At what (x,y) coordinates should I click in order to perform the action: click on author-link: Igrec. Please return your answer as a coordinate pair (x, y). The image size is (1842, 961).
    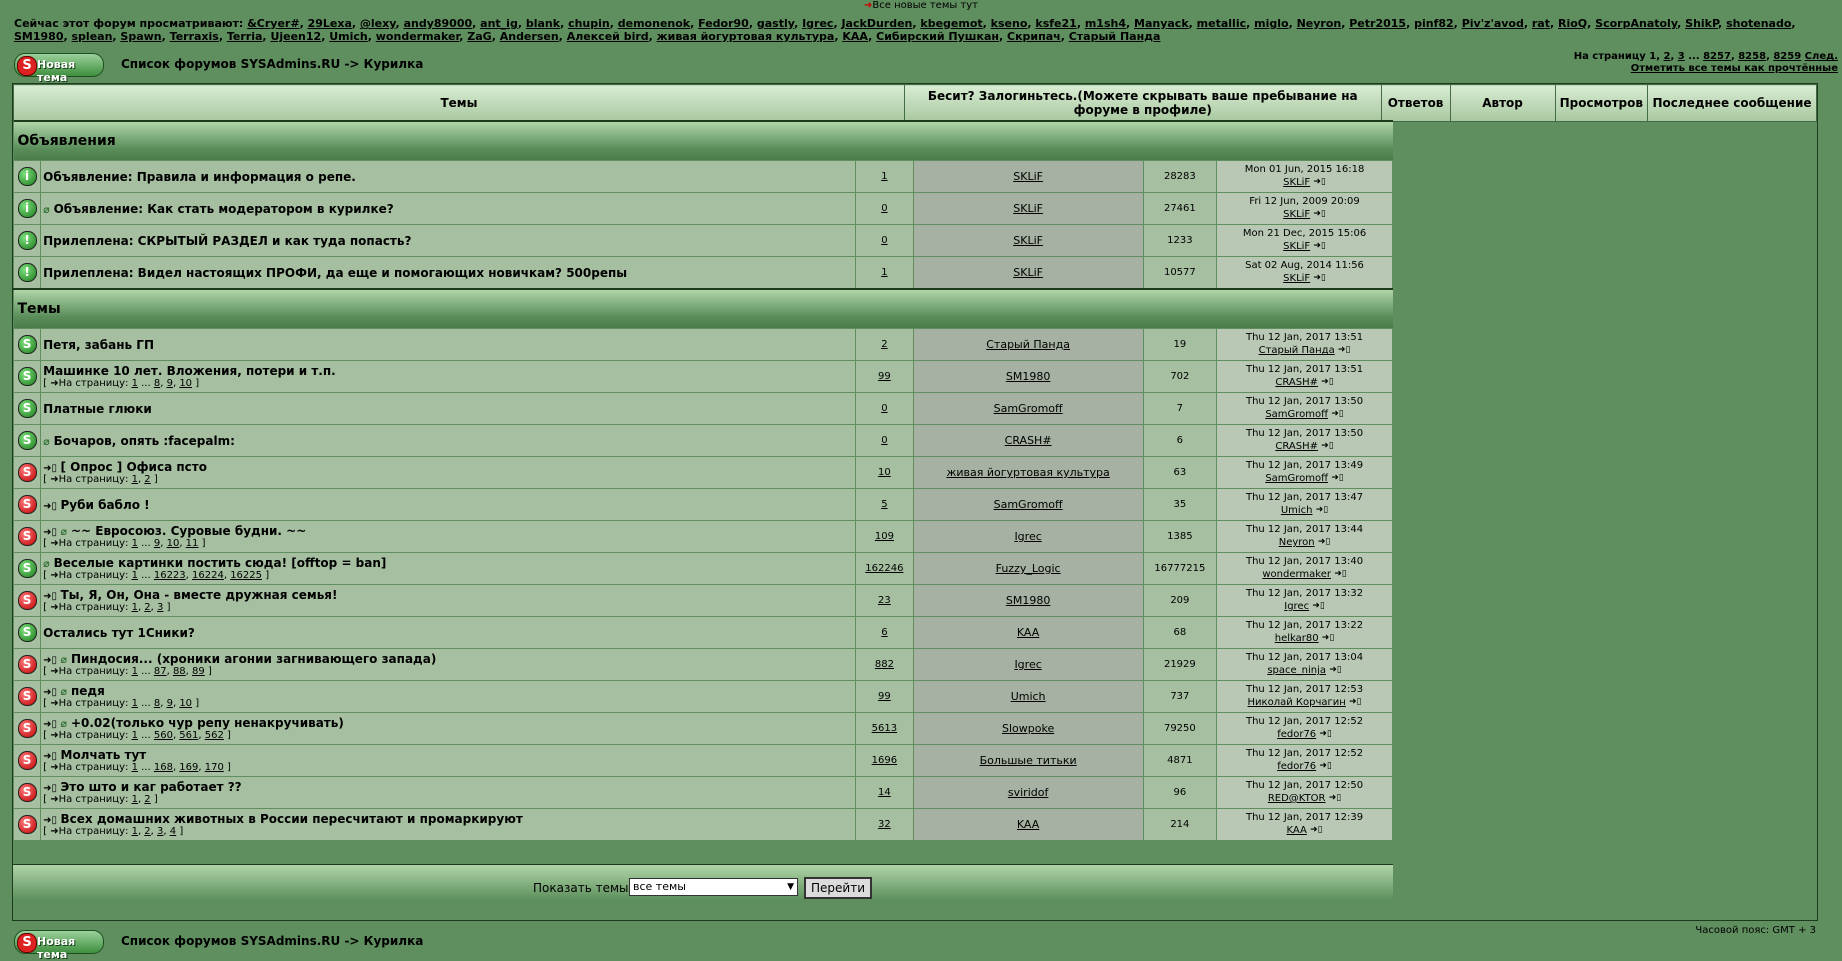
    Looking at the image, I should click on (1027, 536).